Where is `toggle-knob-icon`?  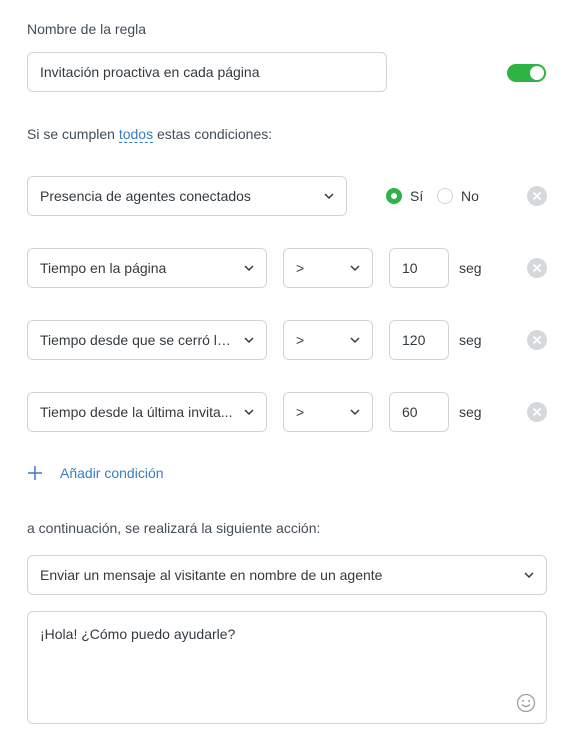 toggle-knob-icon is located at coordinates (537, 73).